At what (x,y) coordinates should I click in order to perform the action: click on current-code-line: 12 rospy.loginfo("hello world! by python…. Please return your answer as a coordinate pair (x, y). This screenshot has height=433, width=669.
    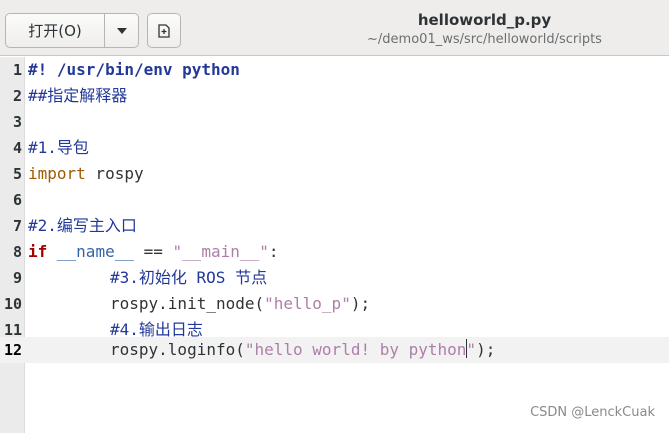
    Looking at the image, I should click on (334, 350).